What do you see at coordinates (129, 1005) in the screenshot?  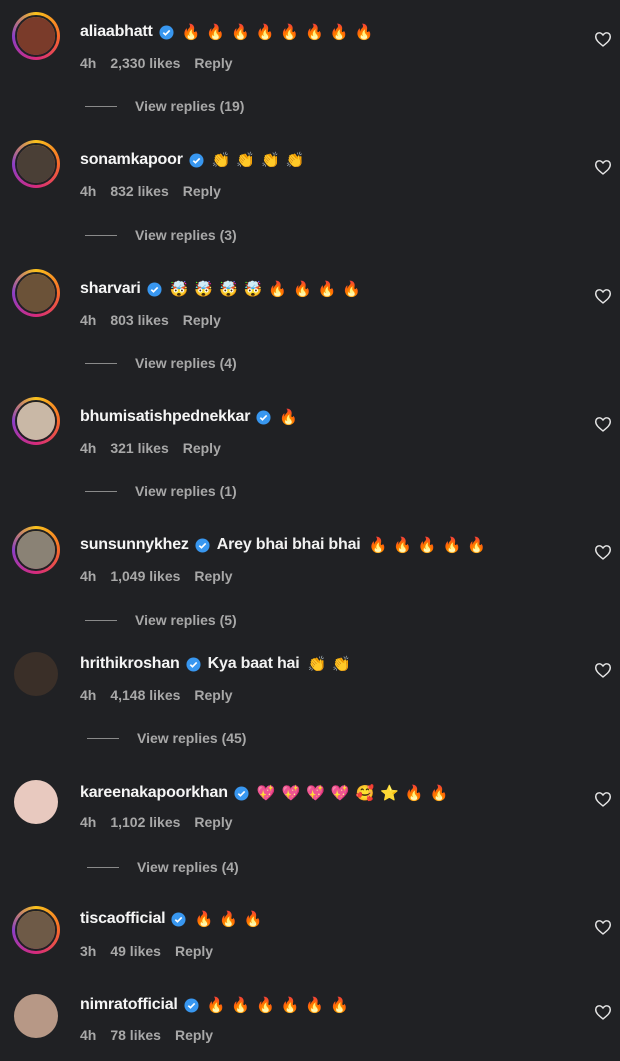 I see `comment-username: nimratofficial` at bounding box center [129, 1005].